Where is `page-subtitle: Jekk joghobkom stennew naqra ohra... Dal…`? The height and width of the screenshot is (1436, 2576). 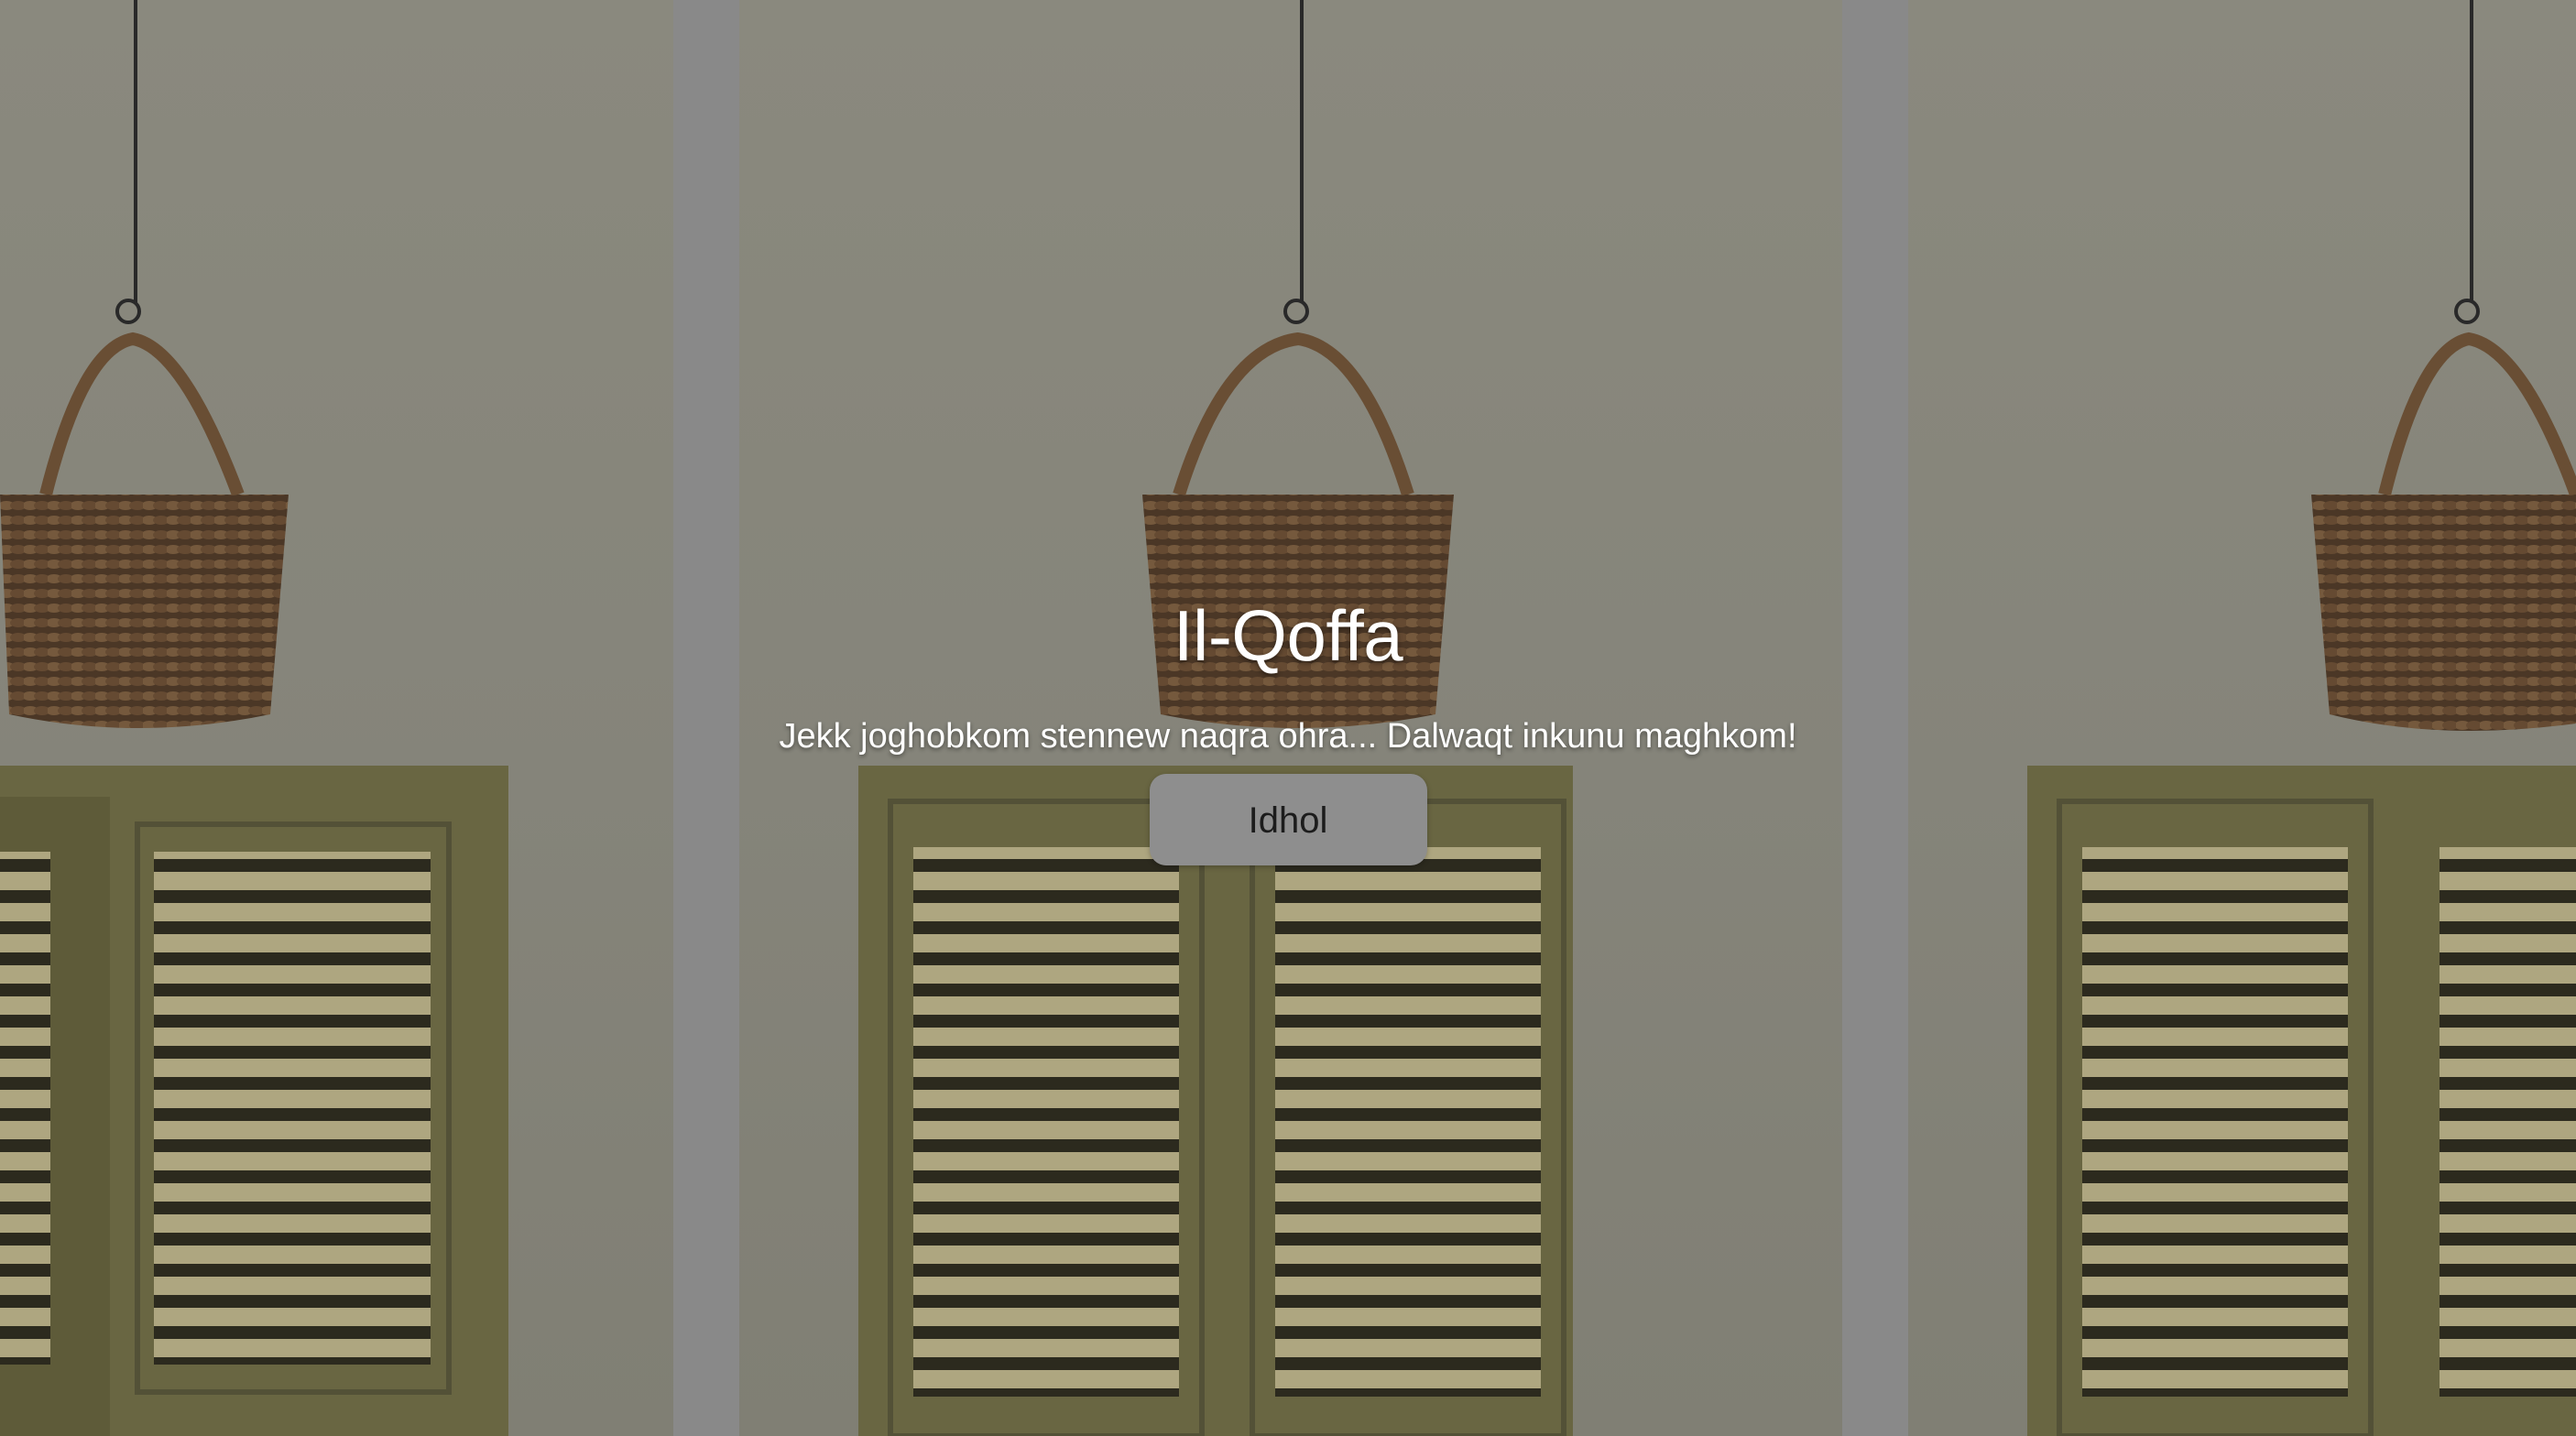 page-subtitle: Jekk joghobkom stennew naqra ohra... Dal… is located at coordinates (1288, 736).